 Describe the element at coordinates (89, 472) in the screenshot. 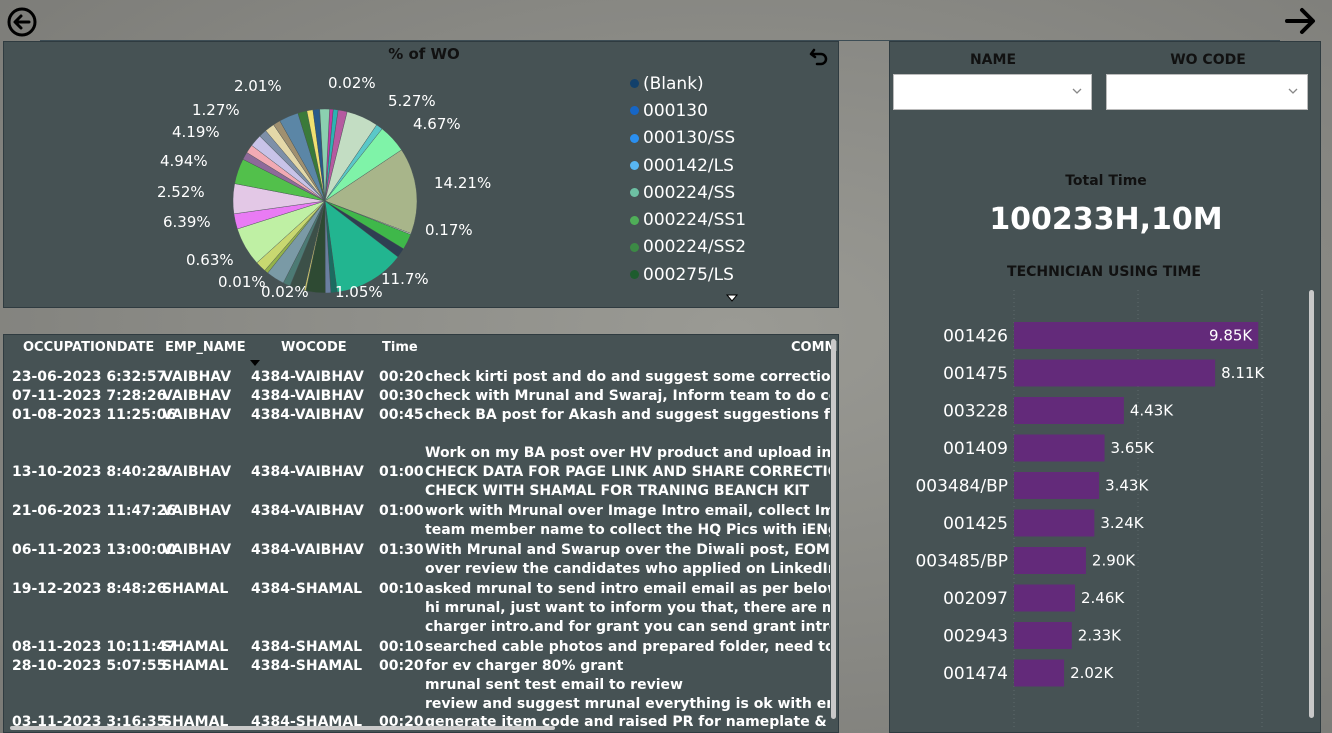

I see `cell-date: 13-10-2023 8:40:28` at that location.